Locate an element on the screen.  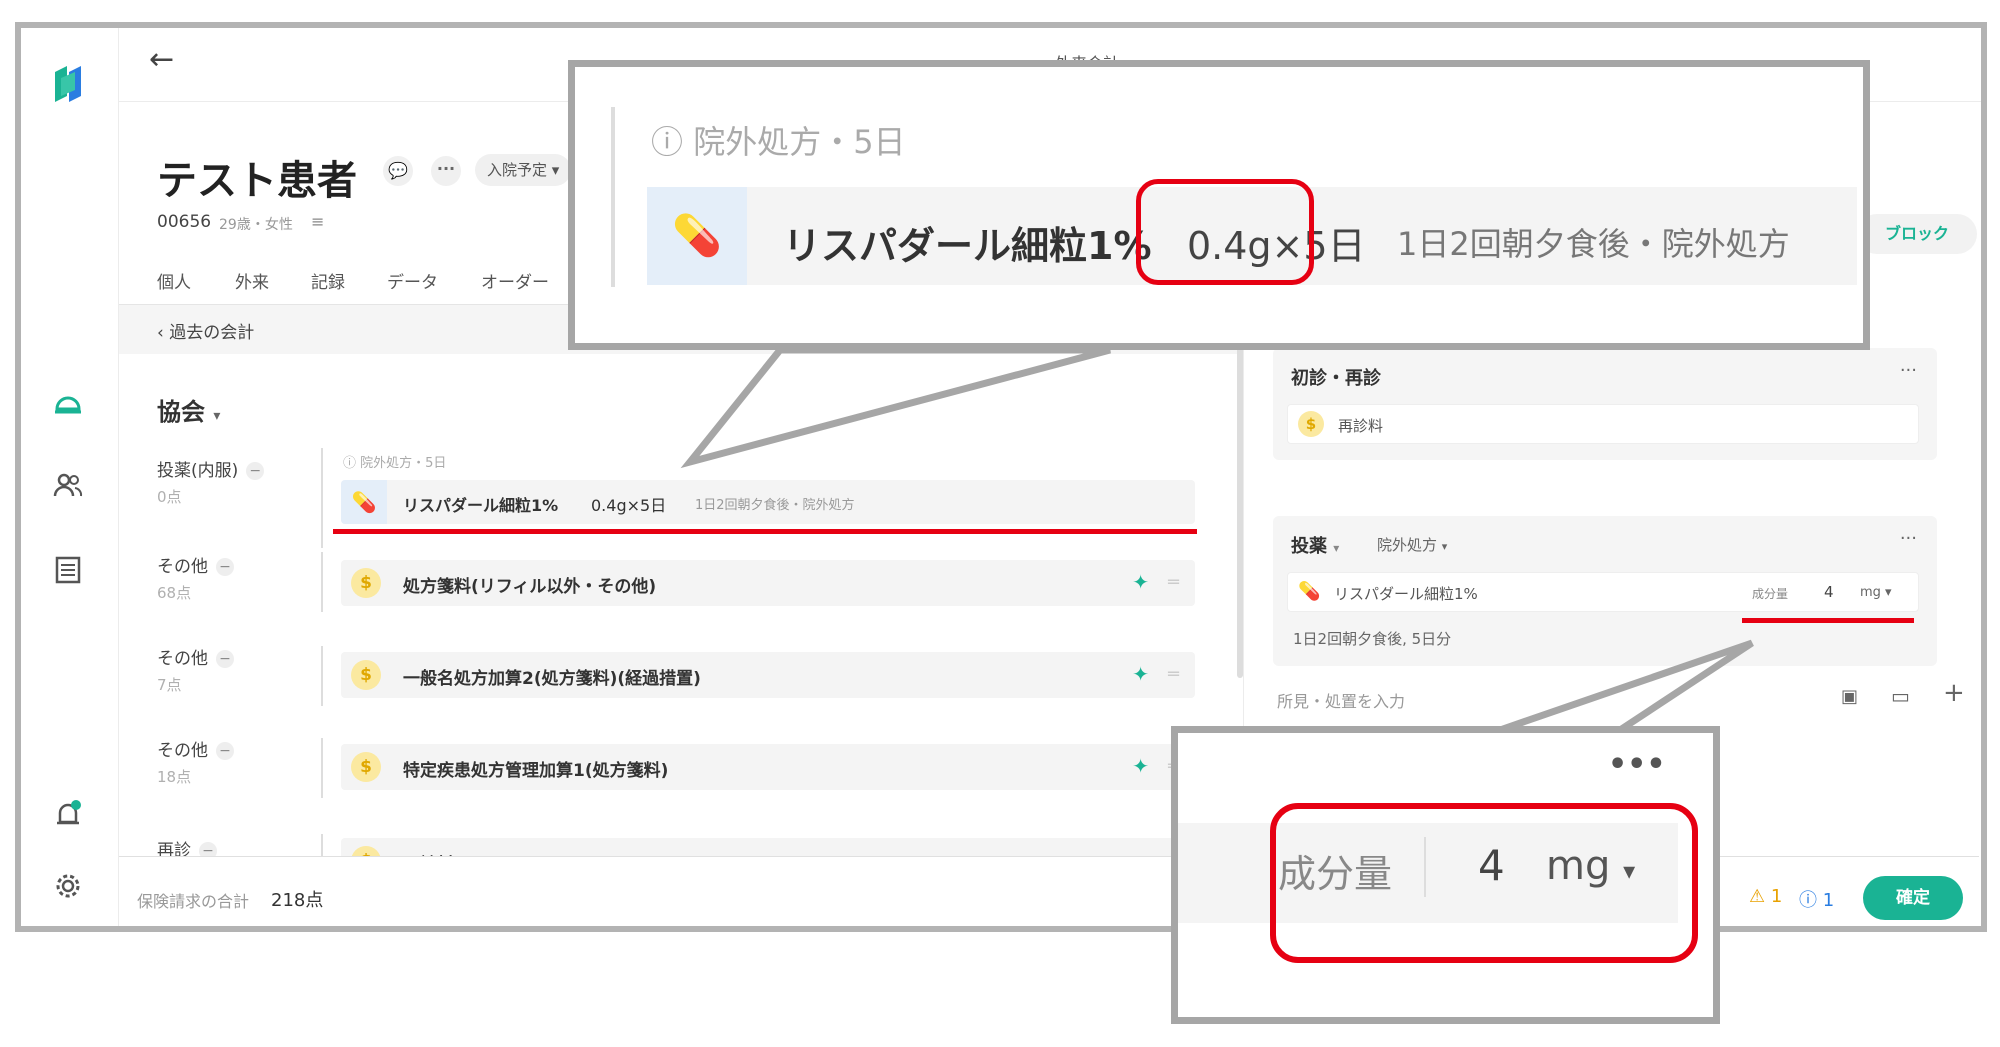
callout-header-text: 院外処方・5日 is located at coordinates (799, 142).